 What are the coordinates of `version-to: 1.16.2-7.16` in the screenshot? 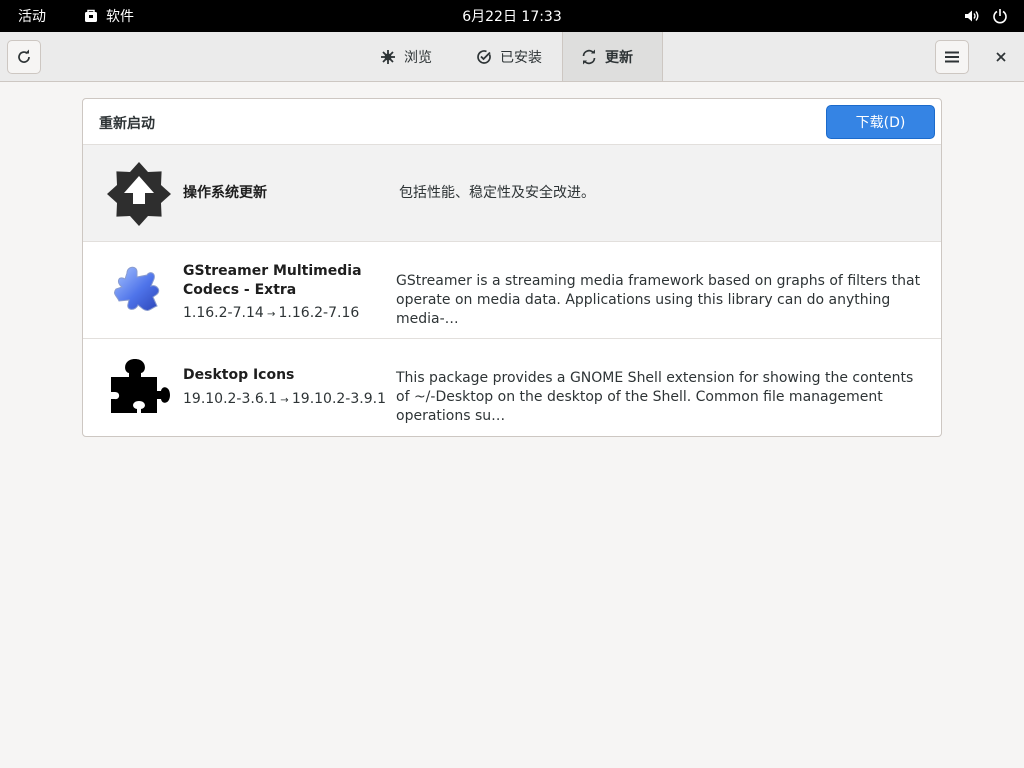 It's located at (319, 313).